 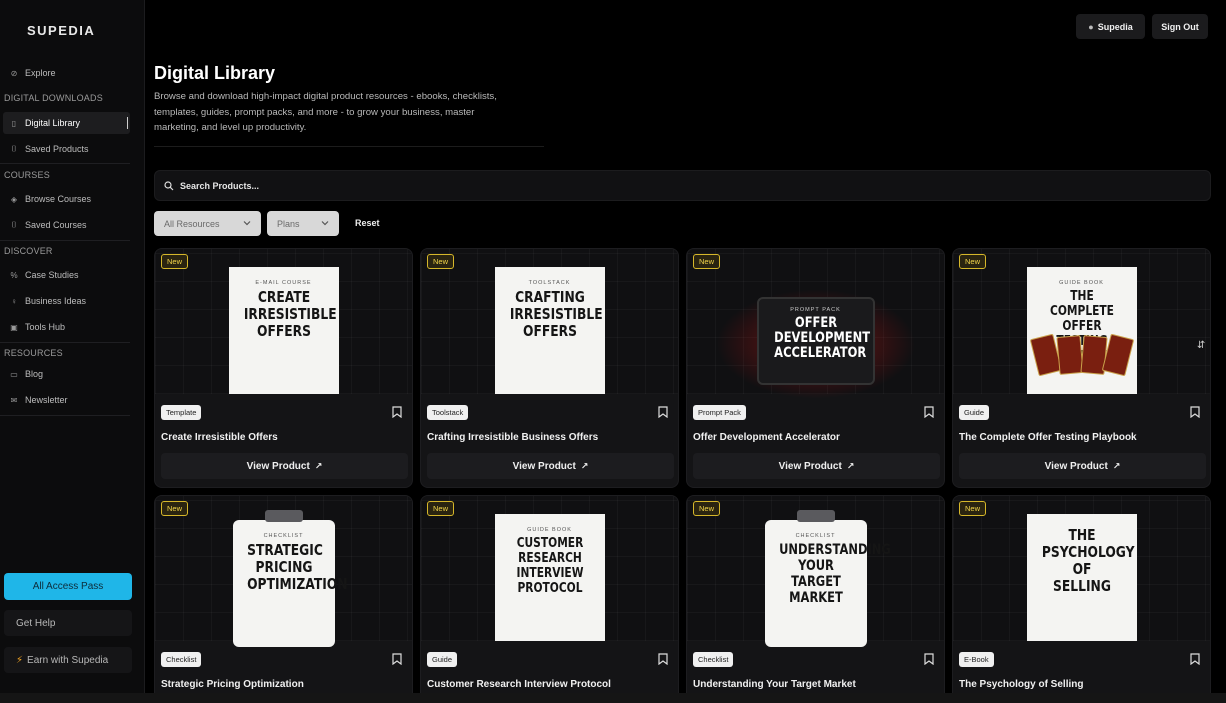 What do you see at coordinates (1021, 684) in the screenshot?
I see `product-title: The Psychology of Selling` at bounding box center [1021, 684].